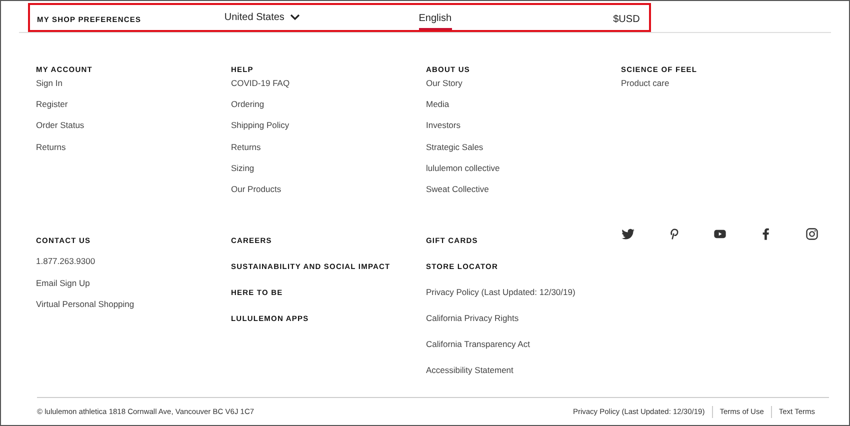 The width and height of the screenshot is (850, 426). Describe the element at coordinates (457, 190) in the screenshot. I see `footer-link: Sweat Collective` at that location.